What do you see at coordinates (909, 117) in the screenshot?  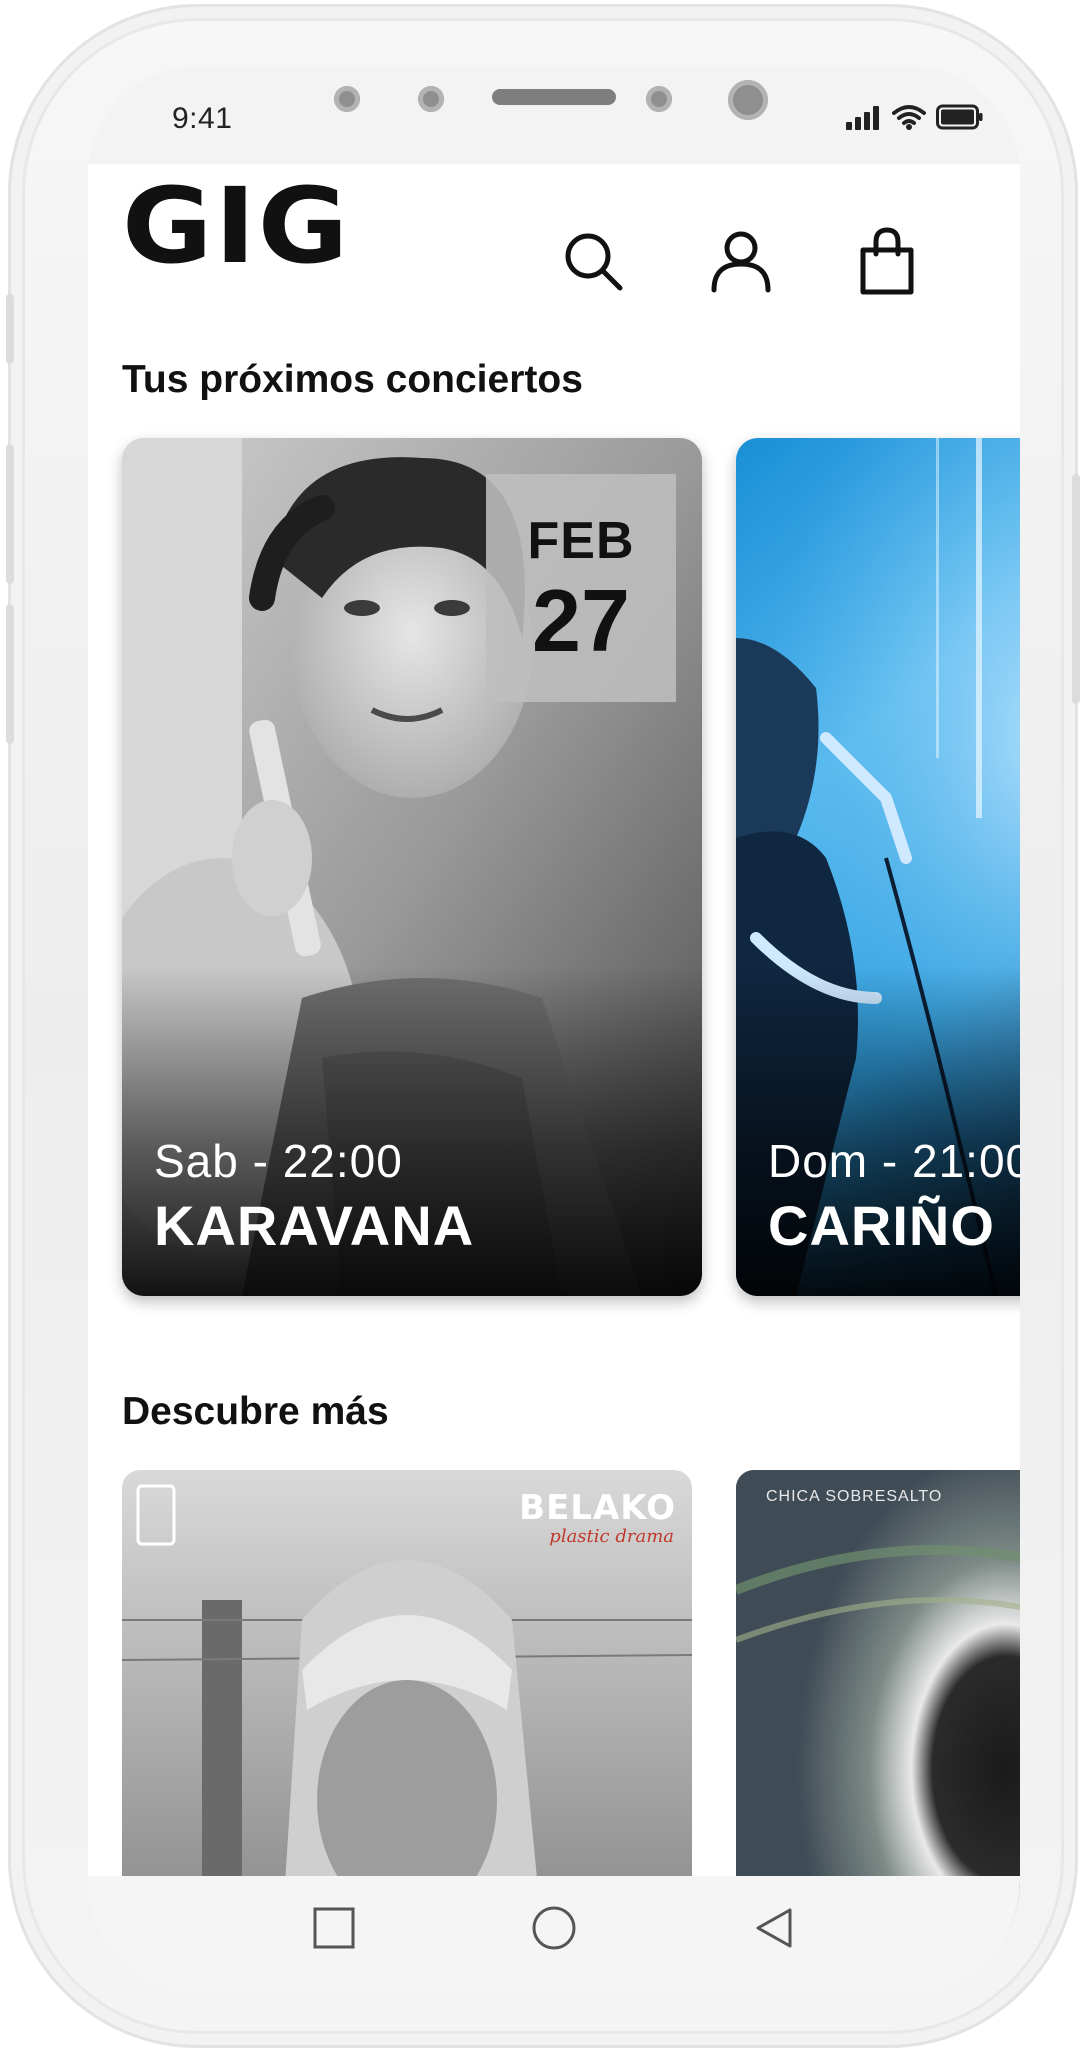 I see `wifi-icon` at bounding box center [909, 117].